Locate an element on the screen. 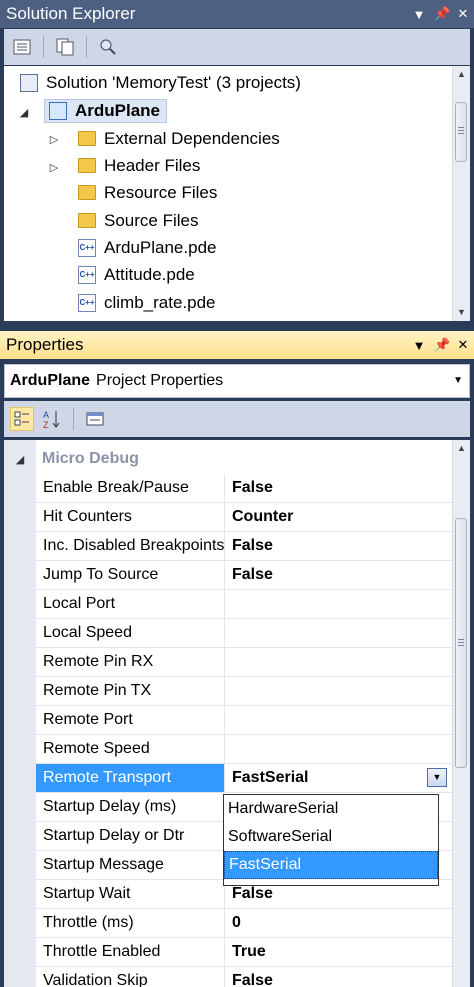 Image resolution: width=474 pixels, height=987 pixels. property-row: Remote Transport FastSerial ▼ is located at coordinates (244, 778).